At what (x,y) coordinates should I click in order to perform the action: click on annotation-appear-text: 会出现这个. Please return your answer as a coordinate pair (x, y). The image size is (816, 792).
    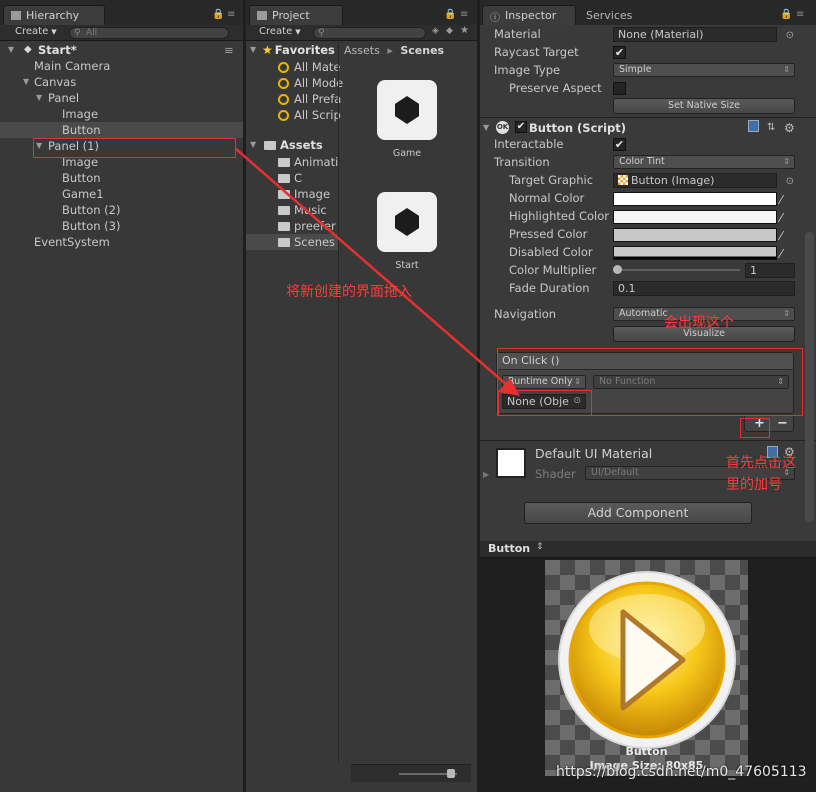
    Looking at the image, I should click on (699, 323).